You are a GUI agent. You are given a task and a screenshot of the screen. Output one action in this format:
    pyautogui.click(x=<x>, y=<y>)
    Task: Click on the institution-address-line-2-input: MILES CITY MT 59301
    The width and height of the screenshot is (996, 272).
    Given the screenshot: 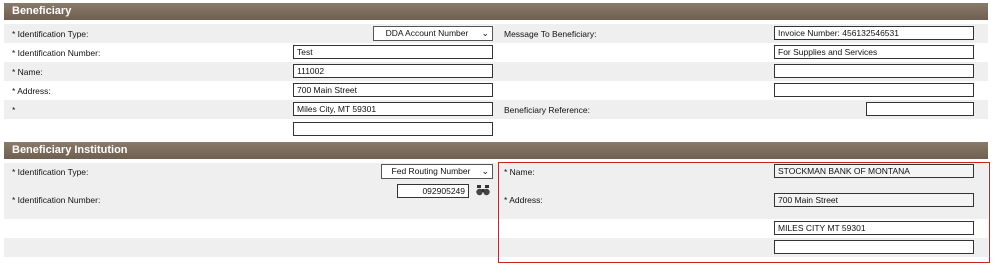 What is the action you would take?
    pyautogui.click(x=874, y=228)
    